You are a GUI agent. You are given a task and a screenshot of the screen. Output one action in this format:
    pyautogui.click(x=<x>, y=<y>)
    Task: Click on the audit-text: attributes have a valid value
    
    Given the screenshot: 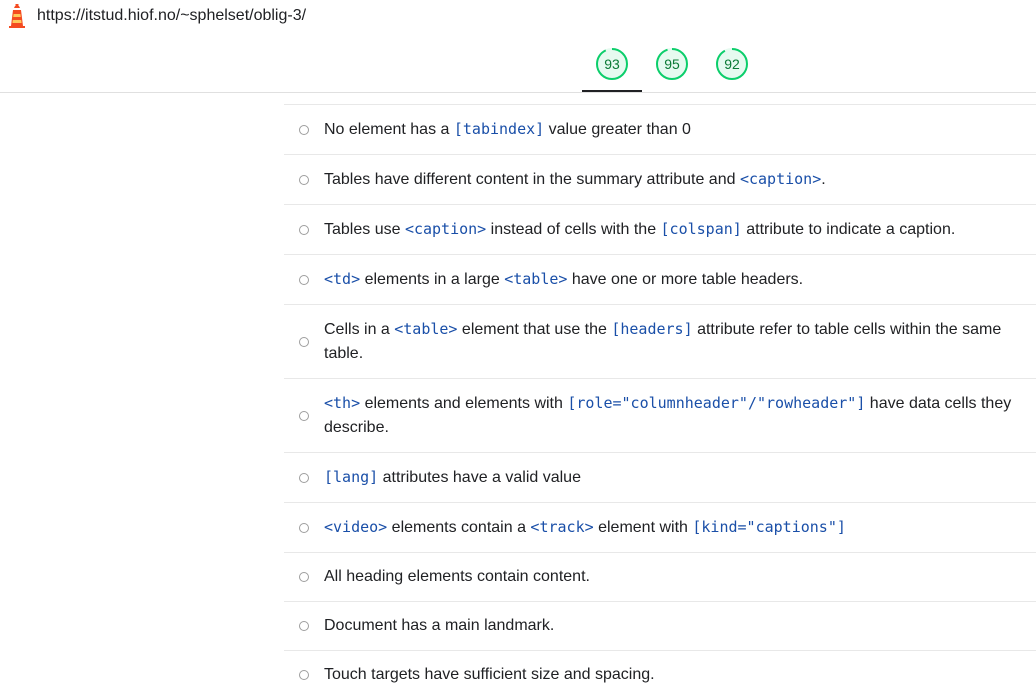 What is the action you would take?
    pyautogui.click(x=479, y=477)
    